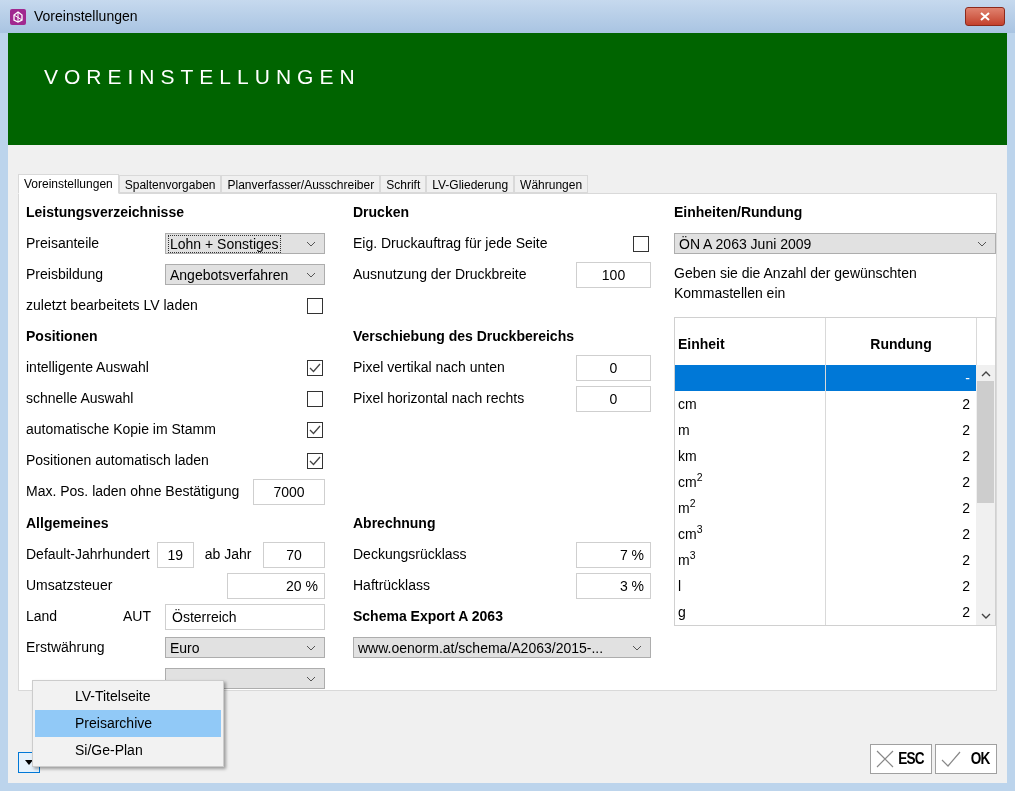 This screenshot has width=1015, height=791. What do you see at coordinates (825, 534) in the screenshot?
I see `table-row: cm$^{3}$ 2` at bounding box center [825, 534].